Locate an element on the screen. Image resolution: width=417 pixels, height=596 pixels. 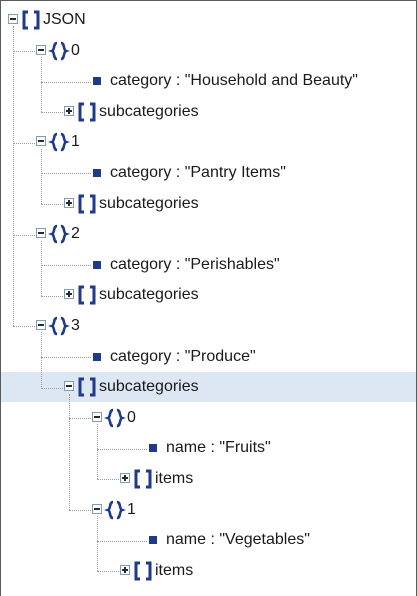
tree-node-label: 2 is located at coordinates (75, 234).